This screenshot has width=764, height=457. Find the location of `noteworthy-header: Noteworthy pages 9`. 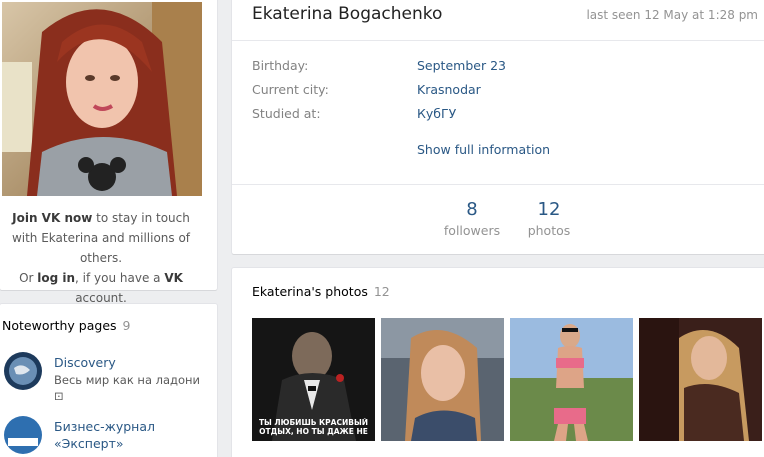

noteworthy-header: Noteworthy pages 9 is located at coordinates (66, 325).